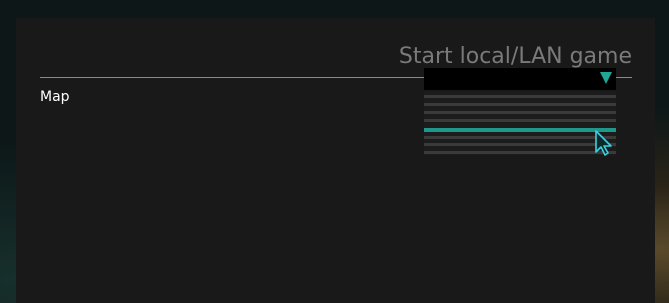 Image resolution: width=669 pixels, height=303 pixels. Describe the element at coordinates (603, 143) in the screenshot. I see `mouse-pointer-icon` at that location.